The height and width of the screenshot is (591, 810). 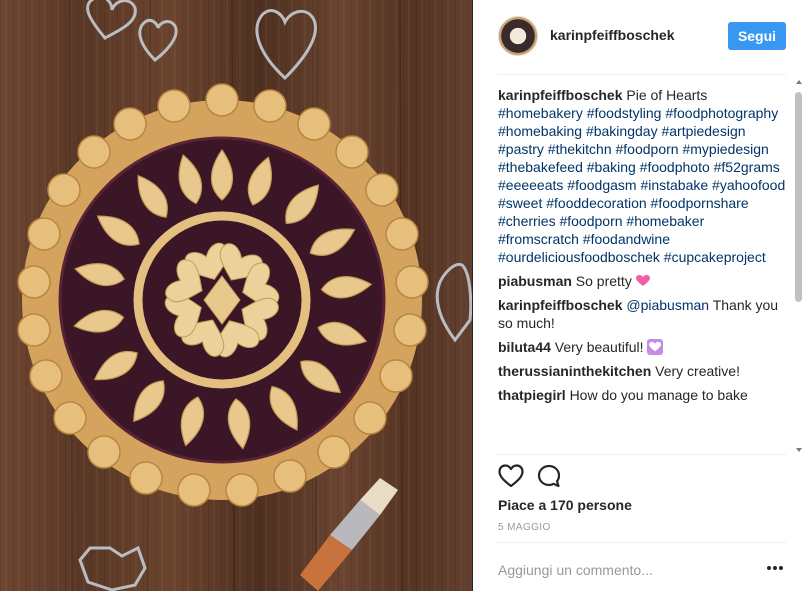 What do you see at coordinates (757, 36) in the screenshot?
I see `follow-button: Segui` at bounding box center [757, 36].